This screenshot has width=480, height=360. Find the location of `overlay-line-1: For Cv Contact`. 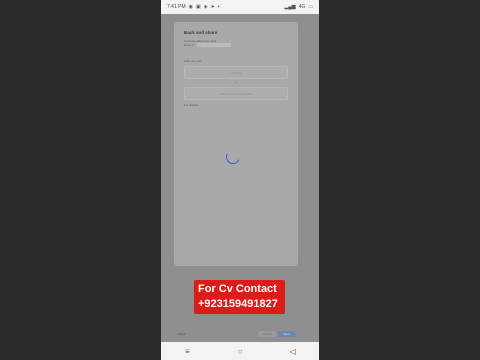

overlay-line-1: For Cv Contact is located at coordinates (237, 289).